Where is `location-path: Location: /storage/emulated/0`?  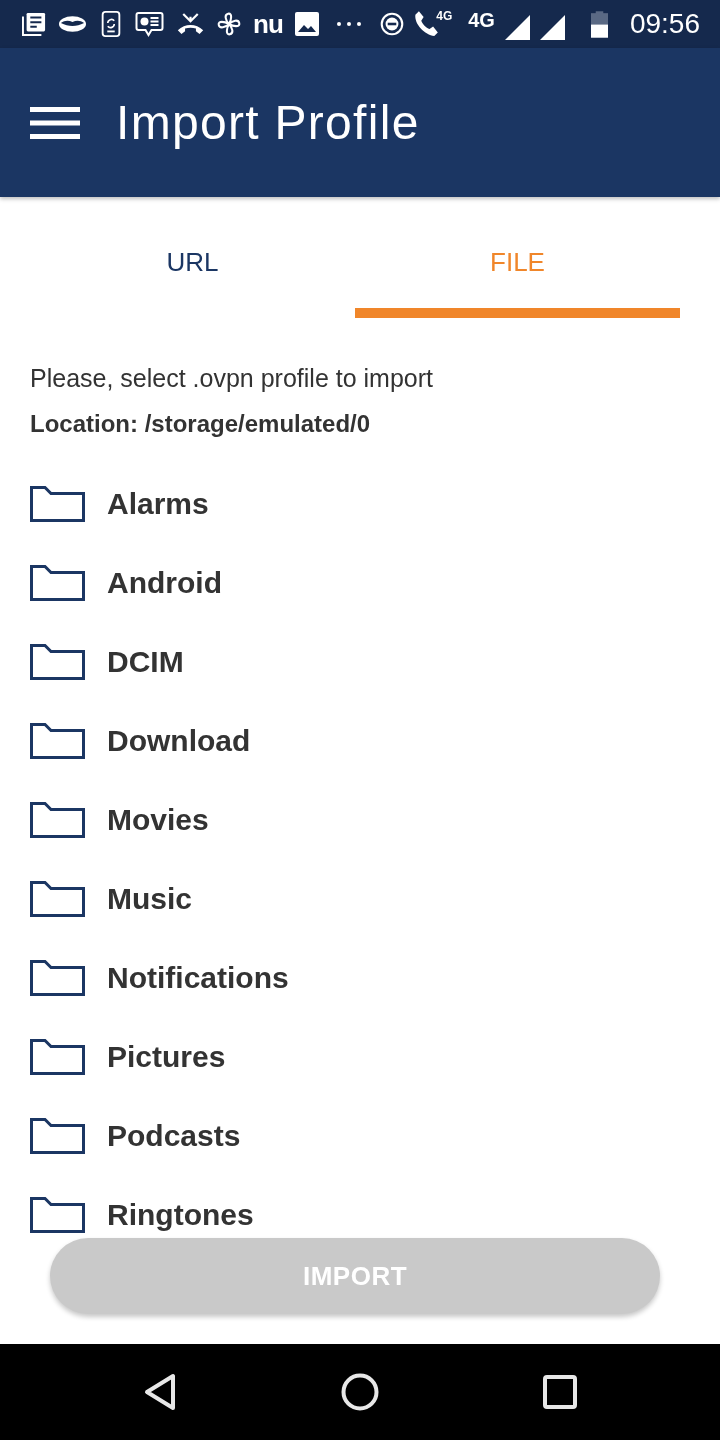
location-path: Location: /storage/emulated/0 is located at coordinates (201, 424).